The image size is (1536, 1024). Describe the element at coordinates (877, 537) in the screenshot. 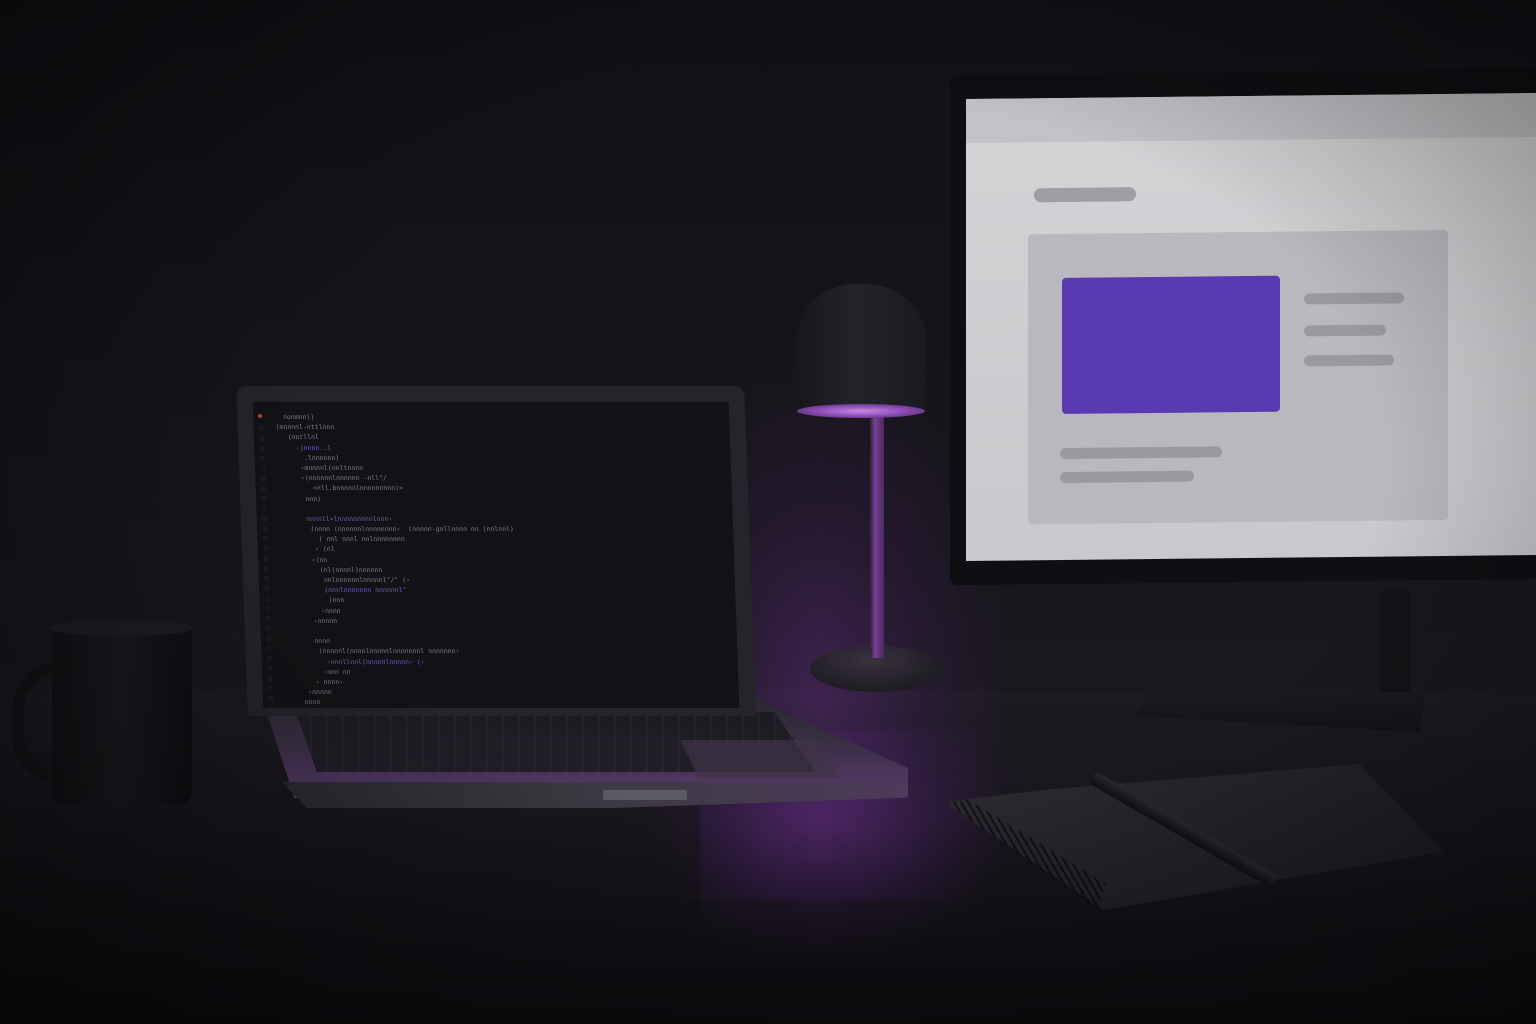

I see `lamp-stem` at that location.